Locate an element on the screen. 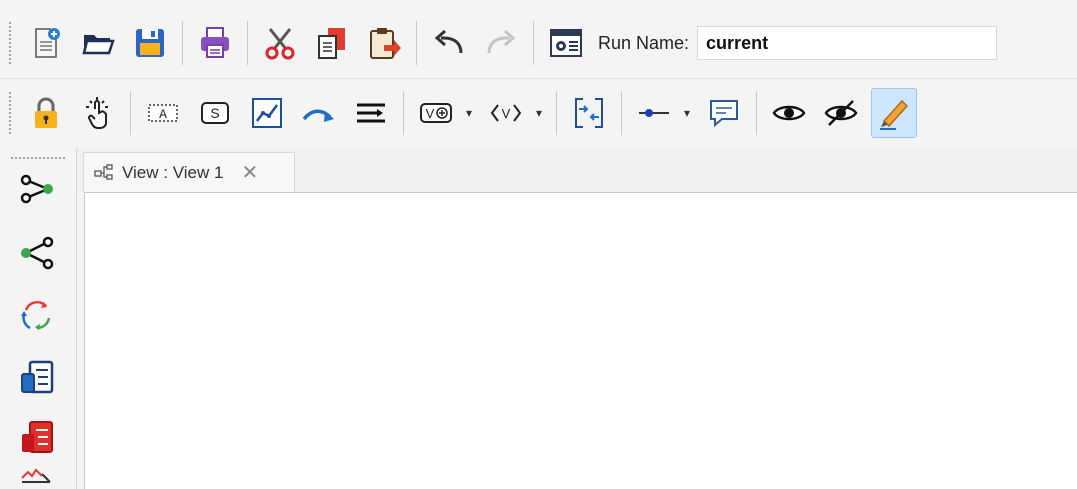 The height and width of the screenshot is (489, 1077). palette-grip is located at coordinates (38, 158).